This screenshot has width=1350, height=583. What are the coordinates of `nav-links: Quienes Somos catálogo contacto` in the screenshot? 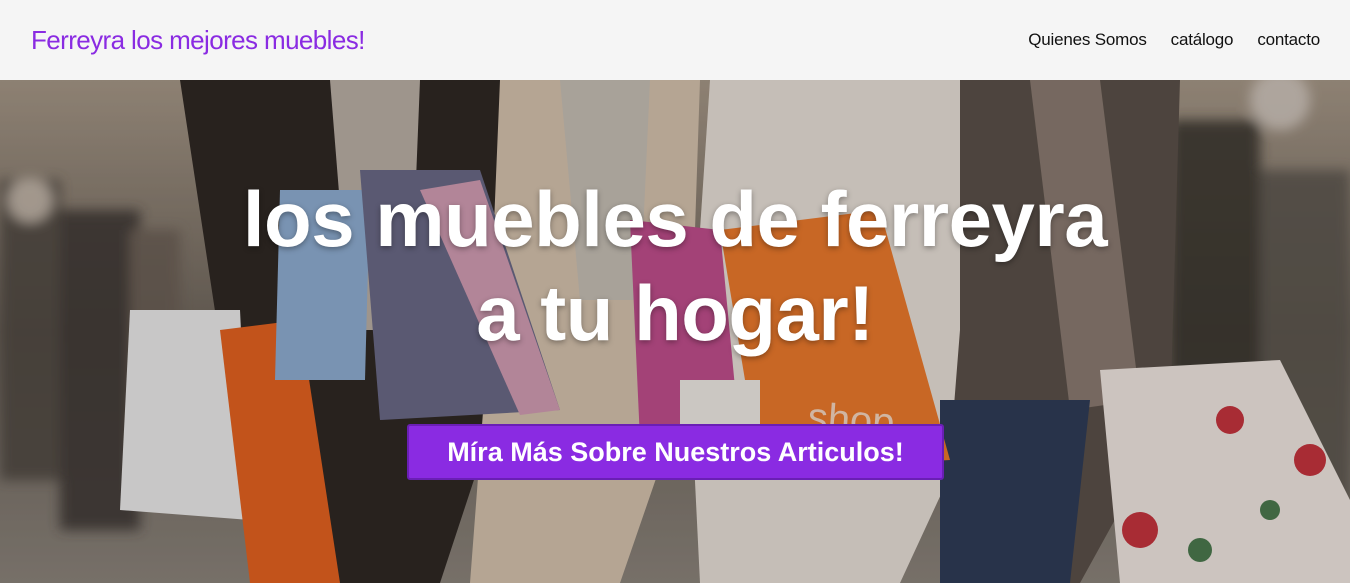 It's located at (1174, 40).